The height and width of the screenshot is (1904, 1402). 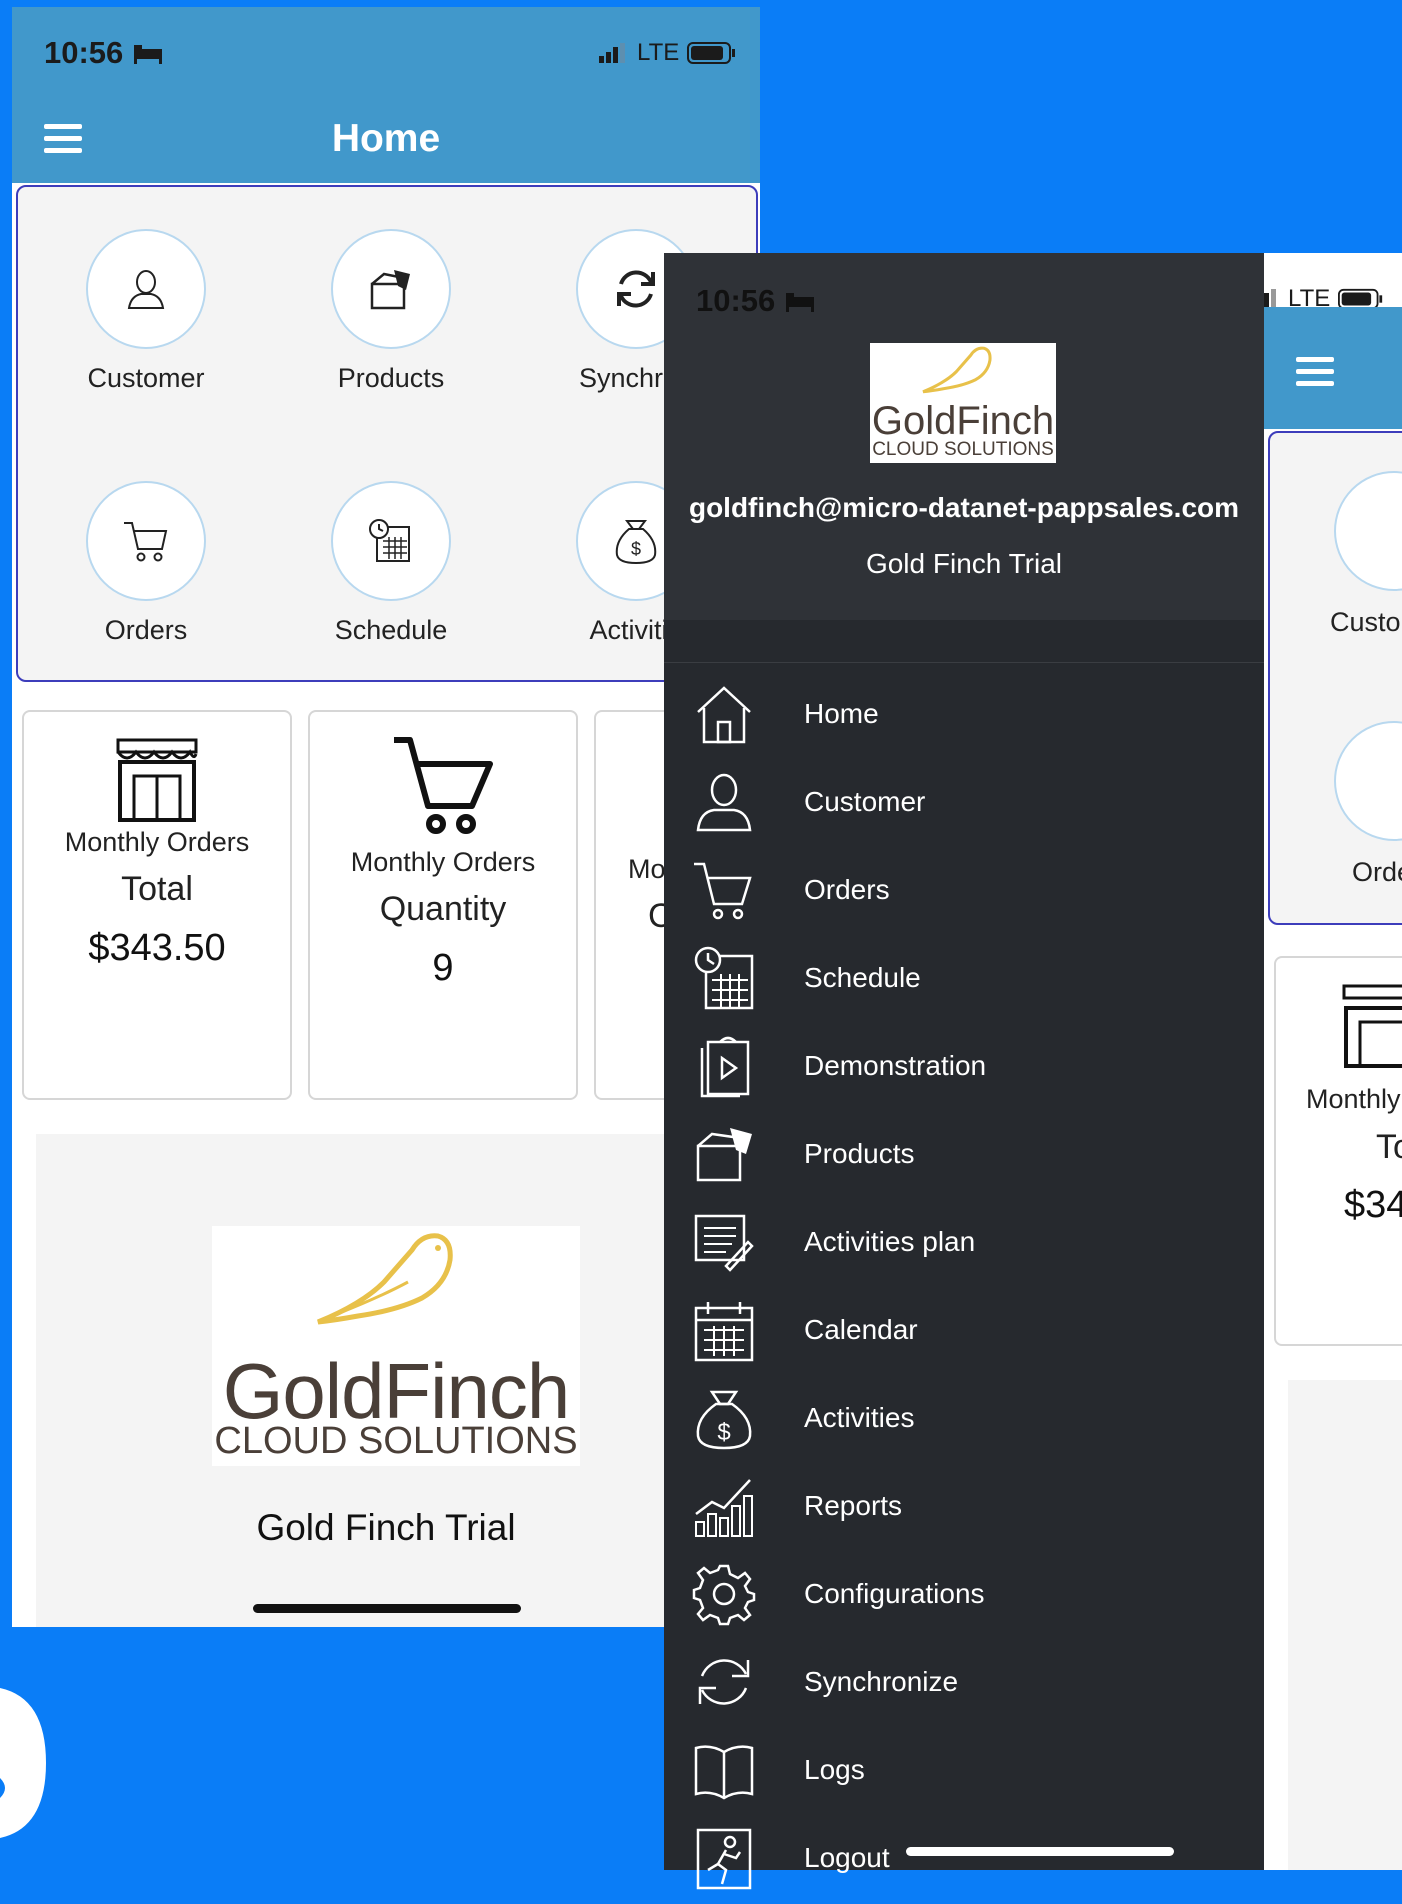 What do you see at coordinates (964, 1684) in the screenshot?
I see `menu-item-synchronize: Synchronize` at bounding box center [964, 1684].